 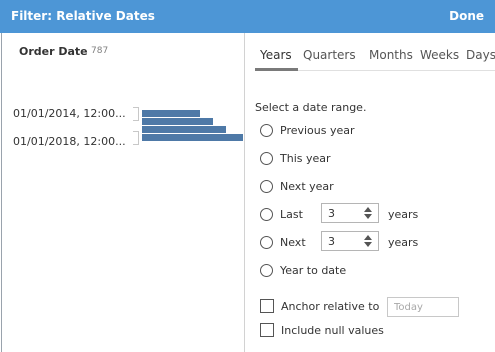 What do you see at coordinates (307, 186) in the screenshot?
I see `option-label: Next year` at bounding box center [307, 186].